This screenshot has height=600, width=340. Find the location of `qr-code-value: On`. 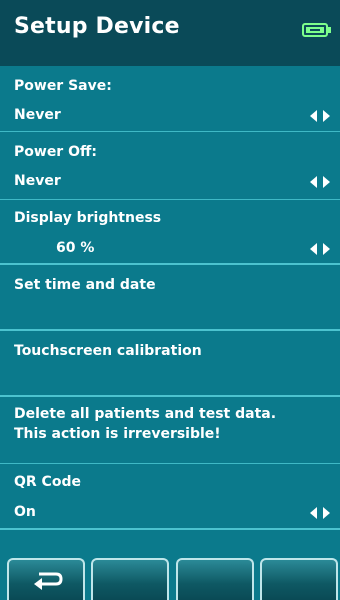

qr-code-value: On is located at coordinates (25, 512).